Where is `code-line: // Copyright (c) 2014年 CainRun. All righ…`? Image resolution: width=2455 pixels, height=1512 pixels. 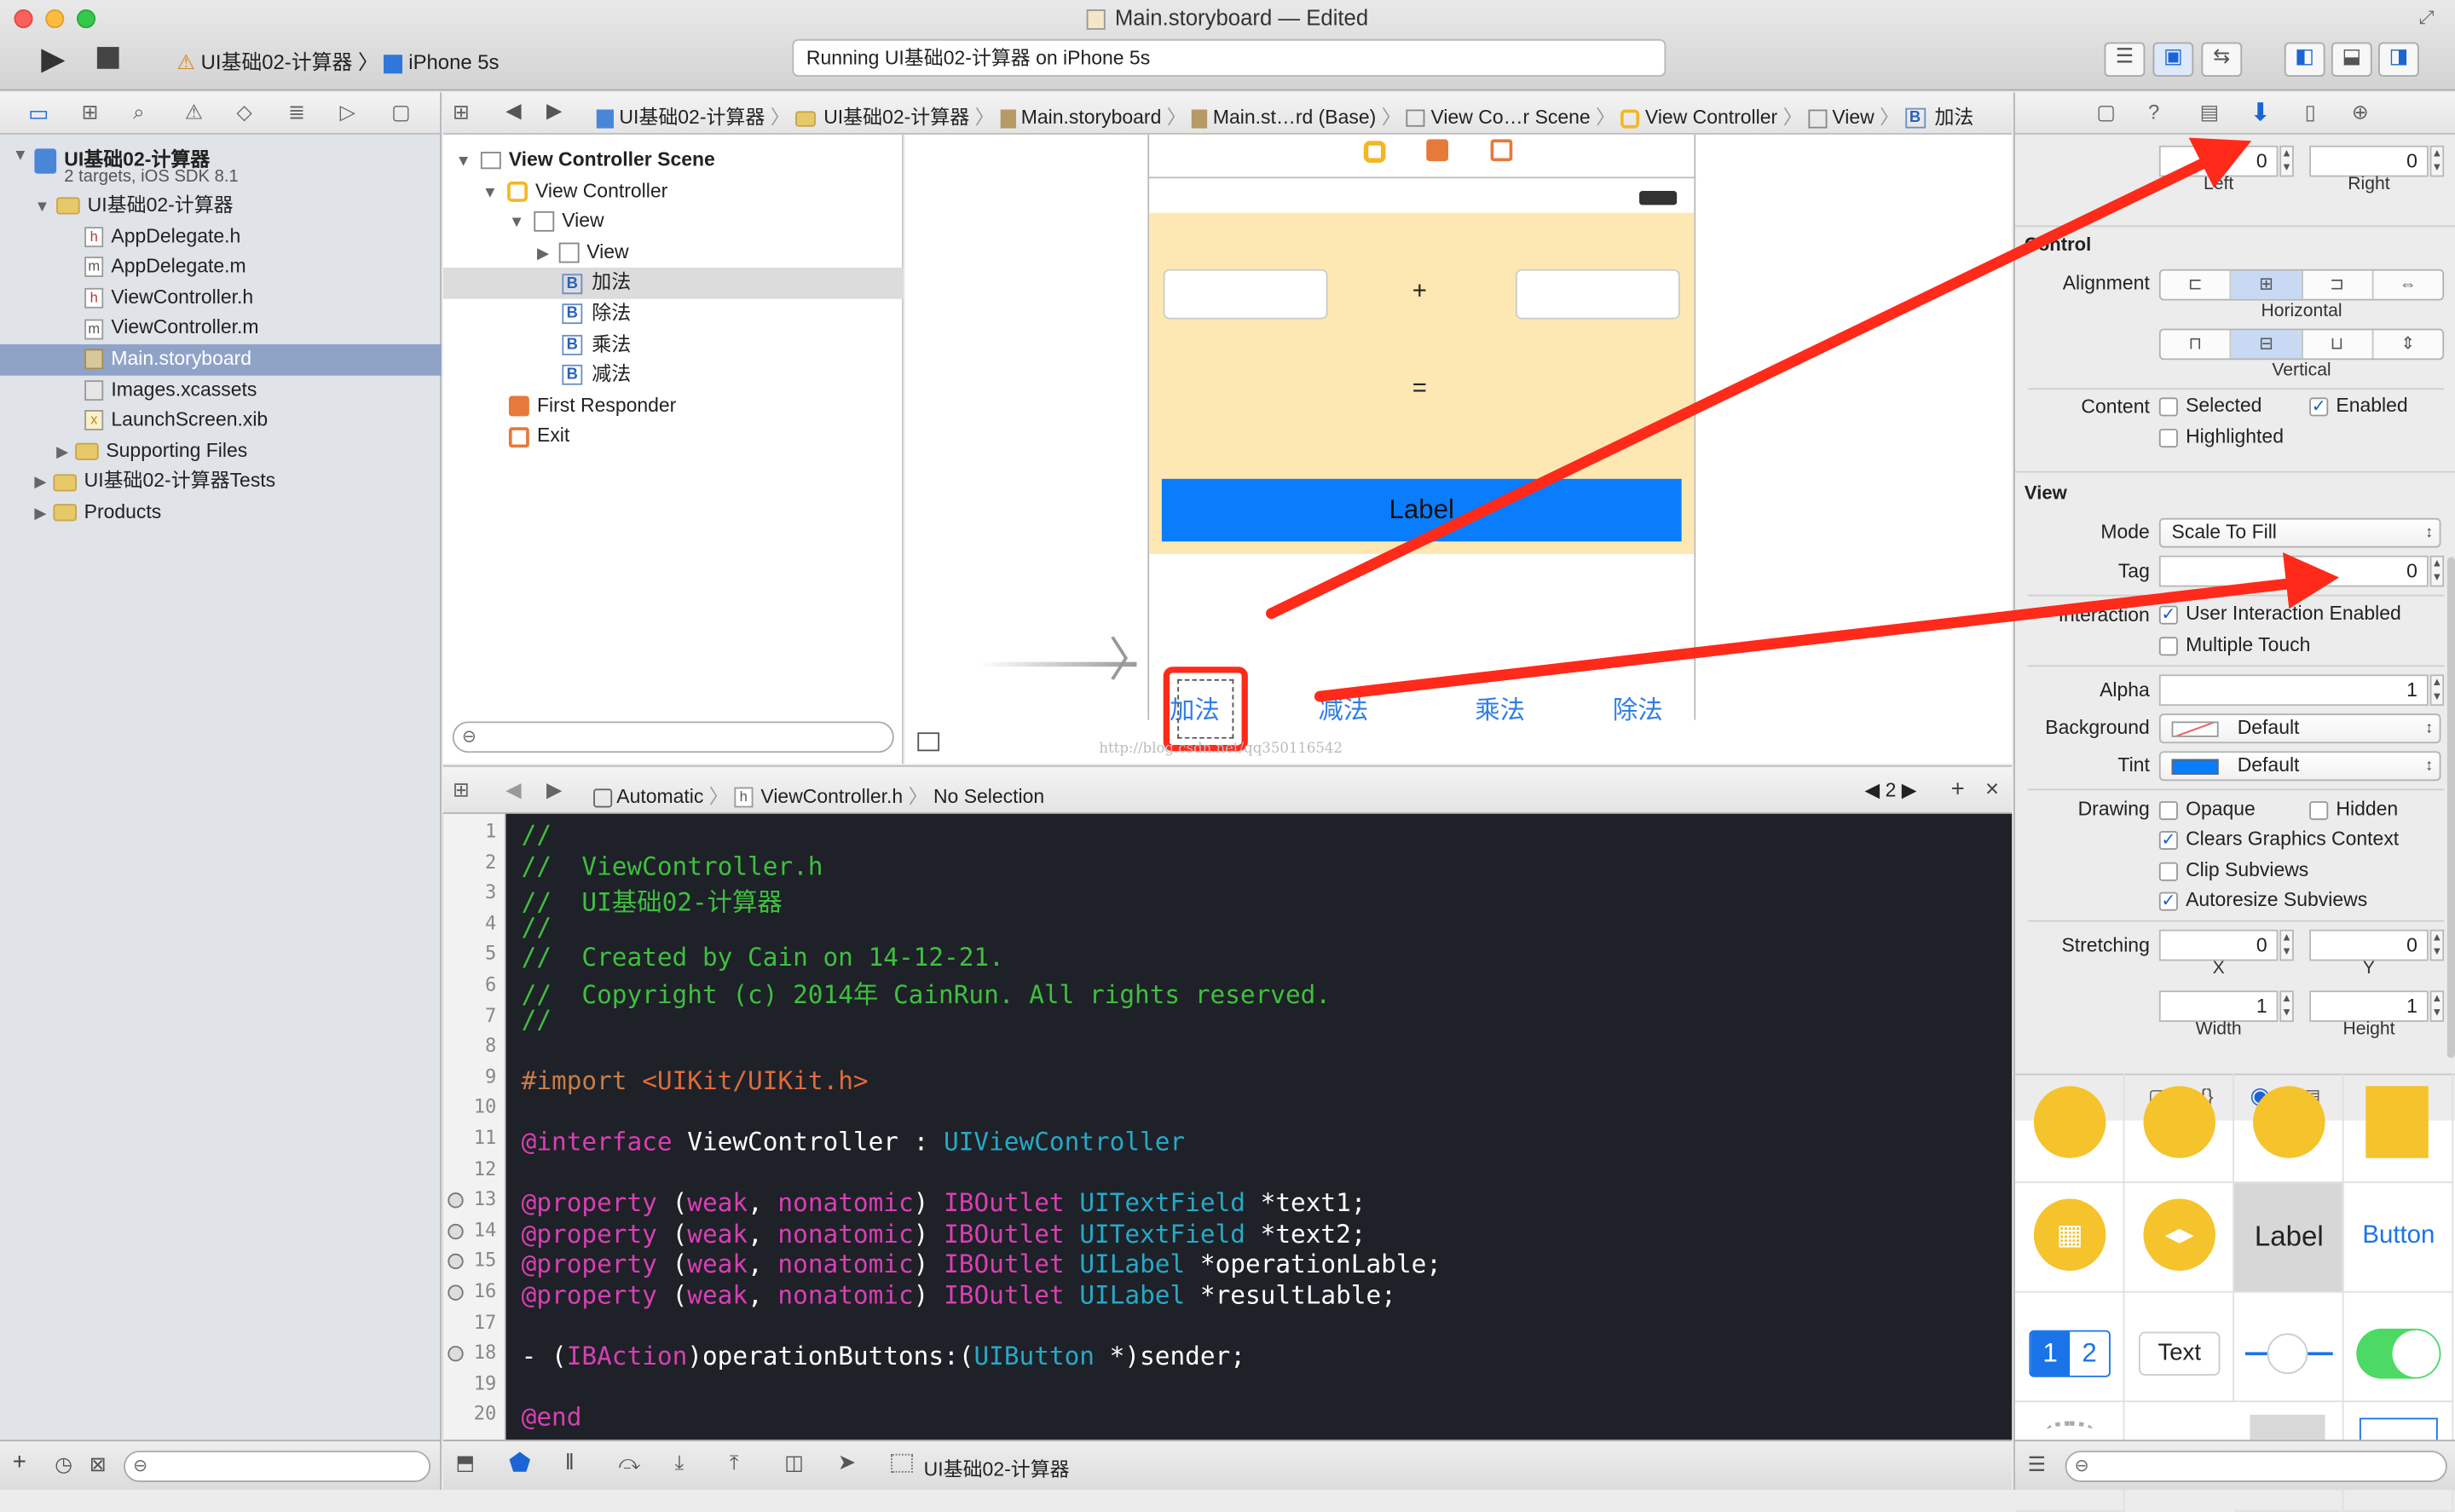 code-line: // Copyright (c) 2014年 CainRun. All righ… is located at coordinates (926, 992).